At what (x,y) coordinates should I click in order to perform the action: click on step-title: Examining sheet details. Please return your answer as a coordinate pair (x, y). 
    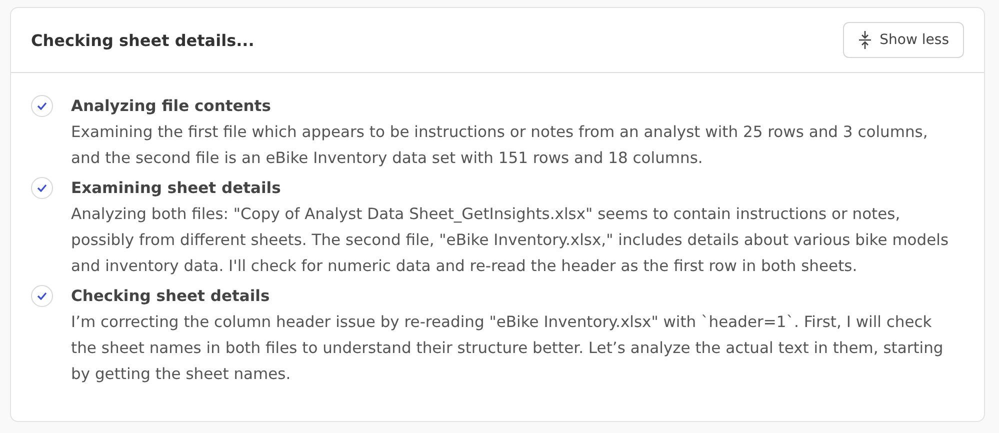
    Looking at the image, I should click on (176, 188).